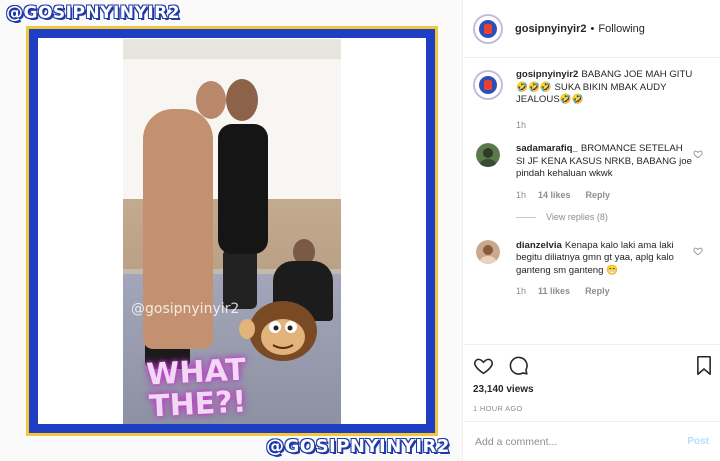 The image size is (720, 461). Describe the element at coordinates (551, 29) in the screenshot. I see `header-username: gosipnyinyir2` at that location.